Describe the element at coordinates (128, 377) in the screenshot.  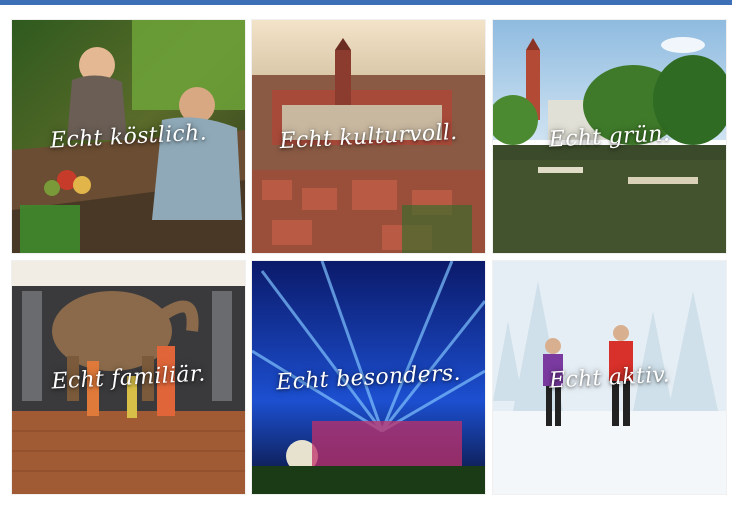
I see `tile-echt-familiaer: Echt familiär.` at that location.